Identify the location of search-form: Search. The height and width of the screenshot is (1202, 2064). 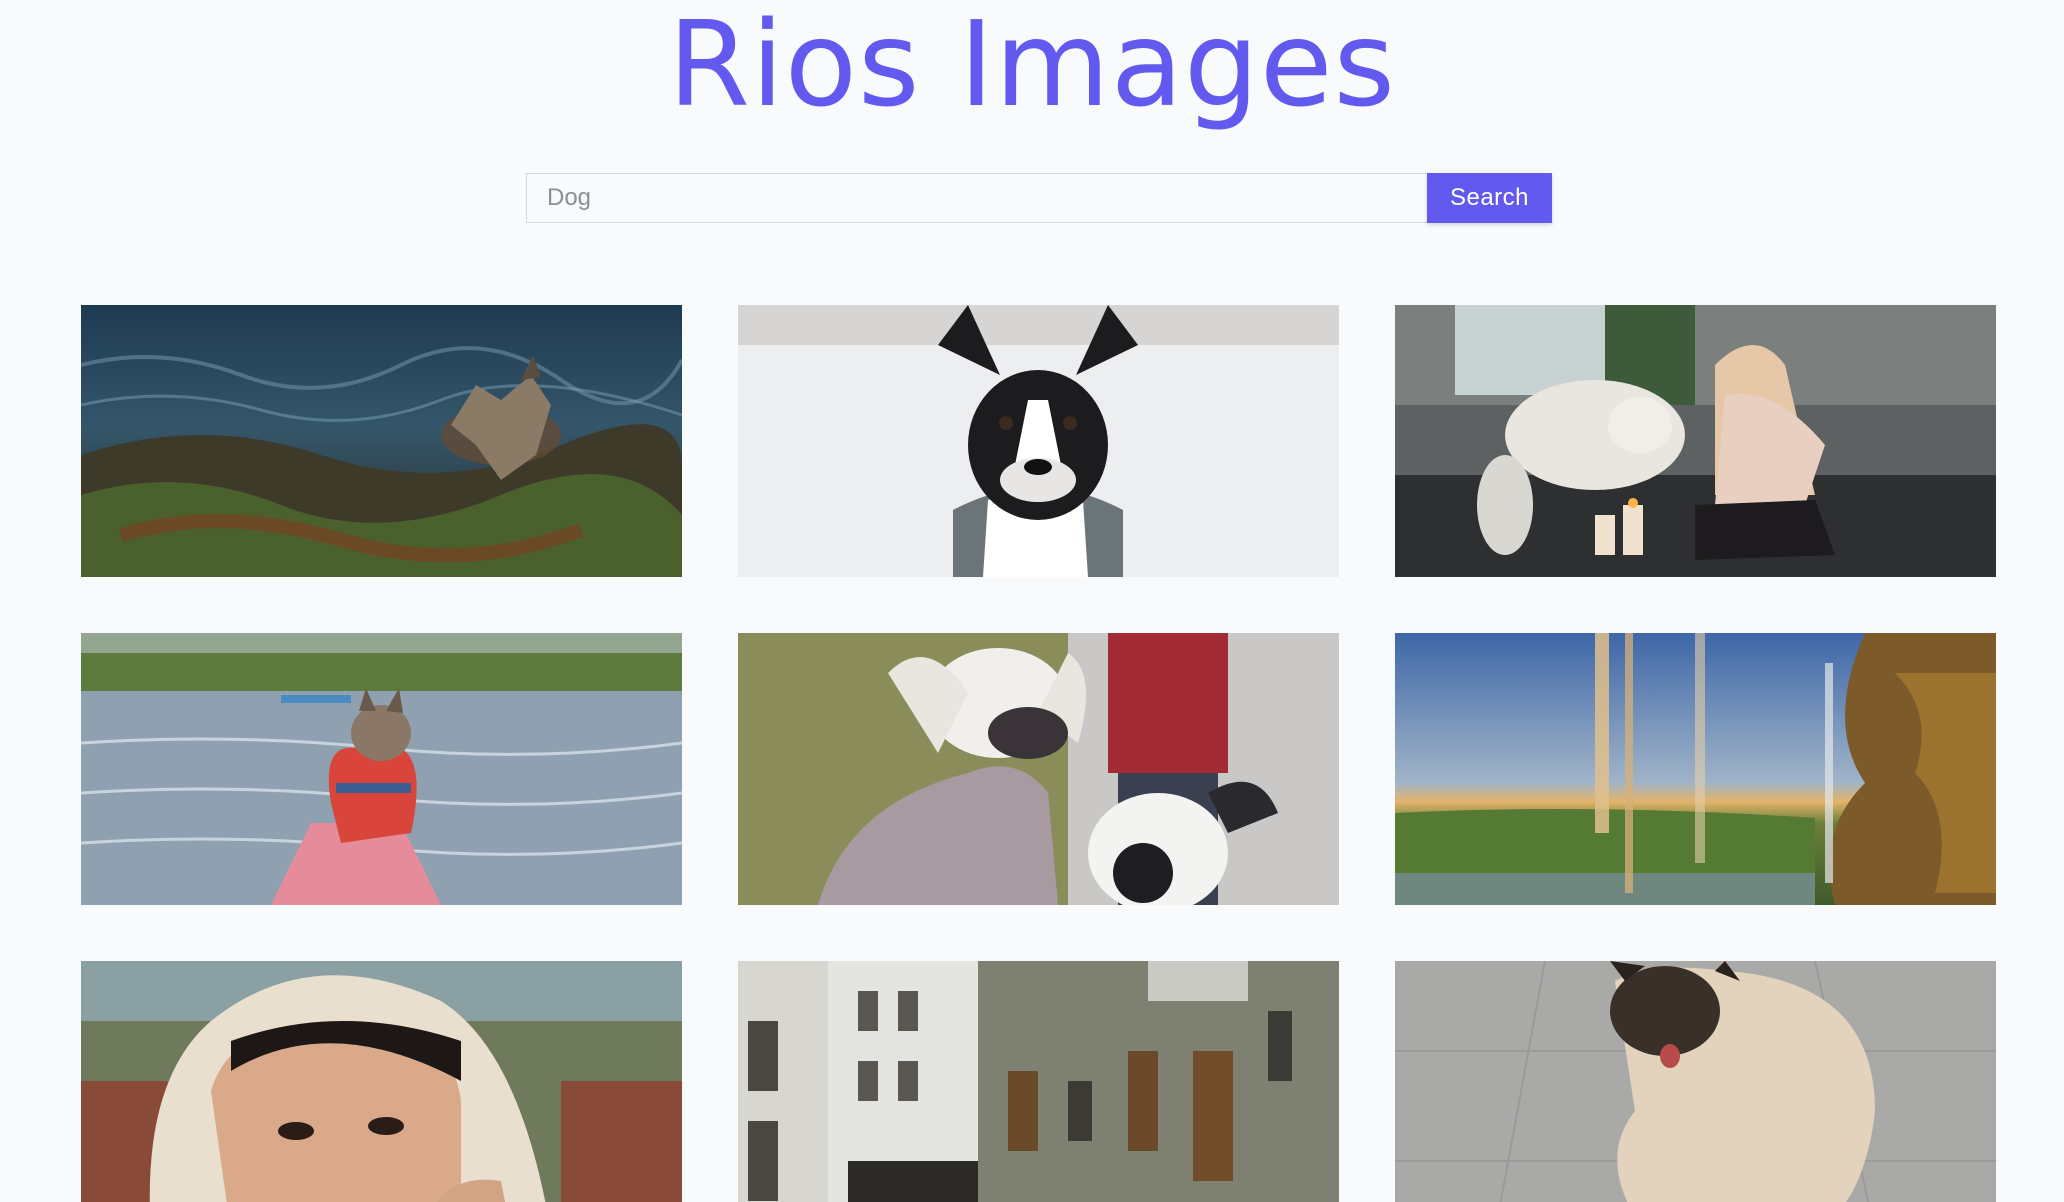
(1039, 198).